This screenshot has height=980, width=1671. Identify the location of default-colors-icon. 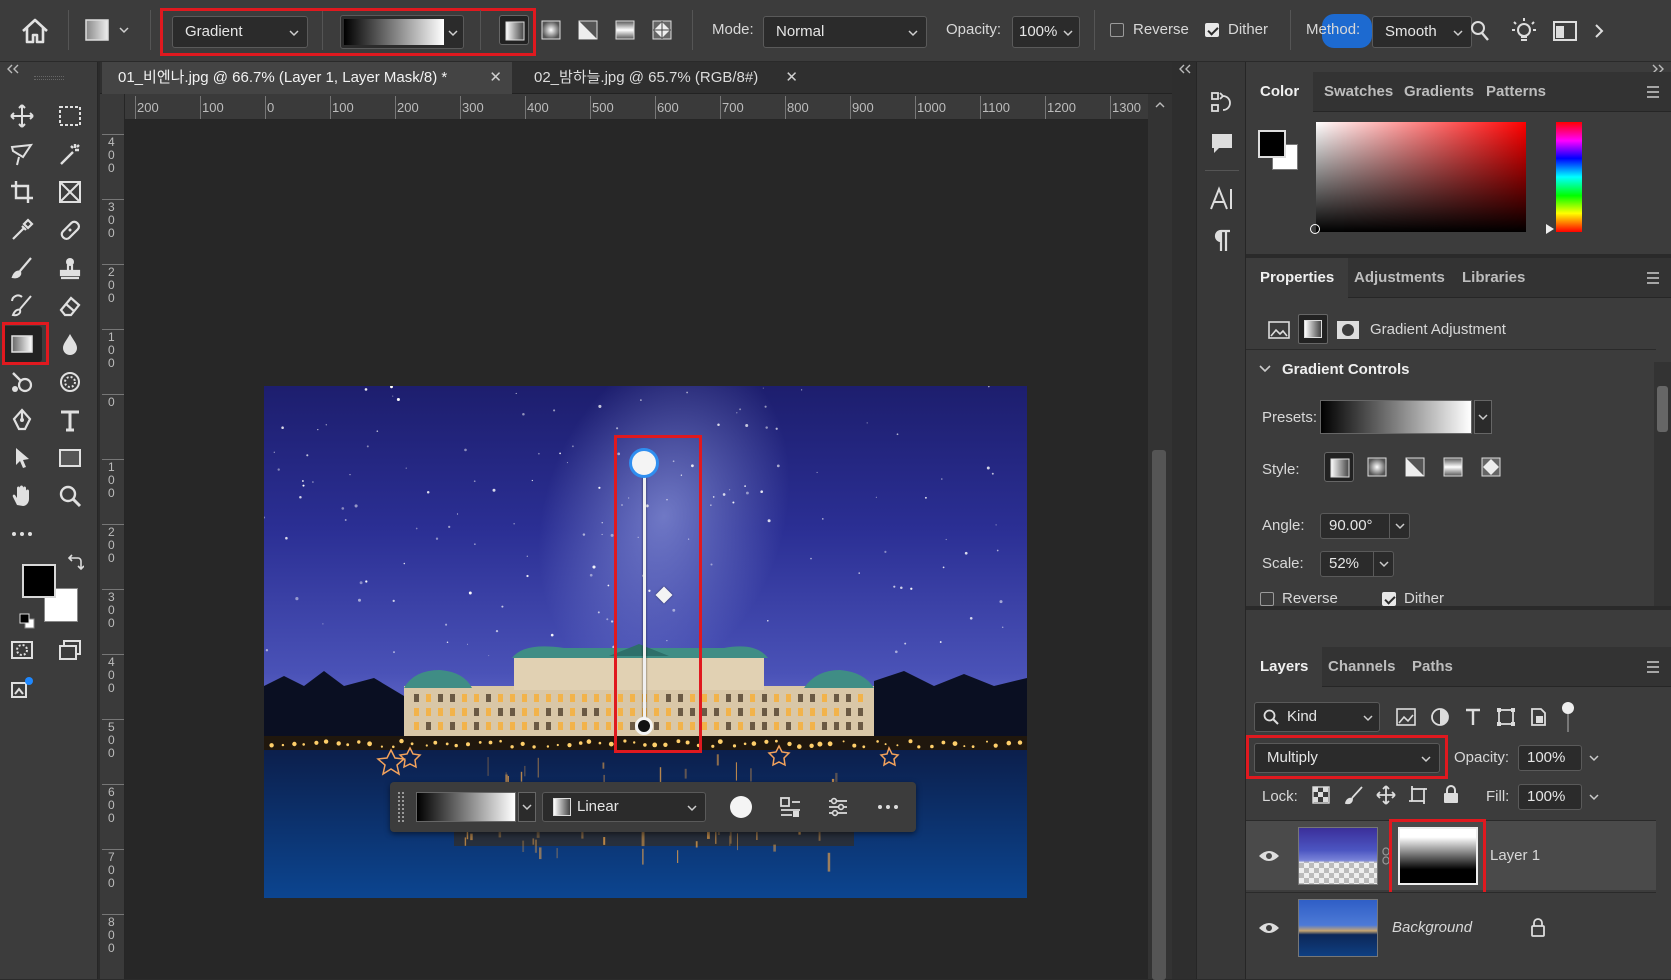
(27, 621).